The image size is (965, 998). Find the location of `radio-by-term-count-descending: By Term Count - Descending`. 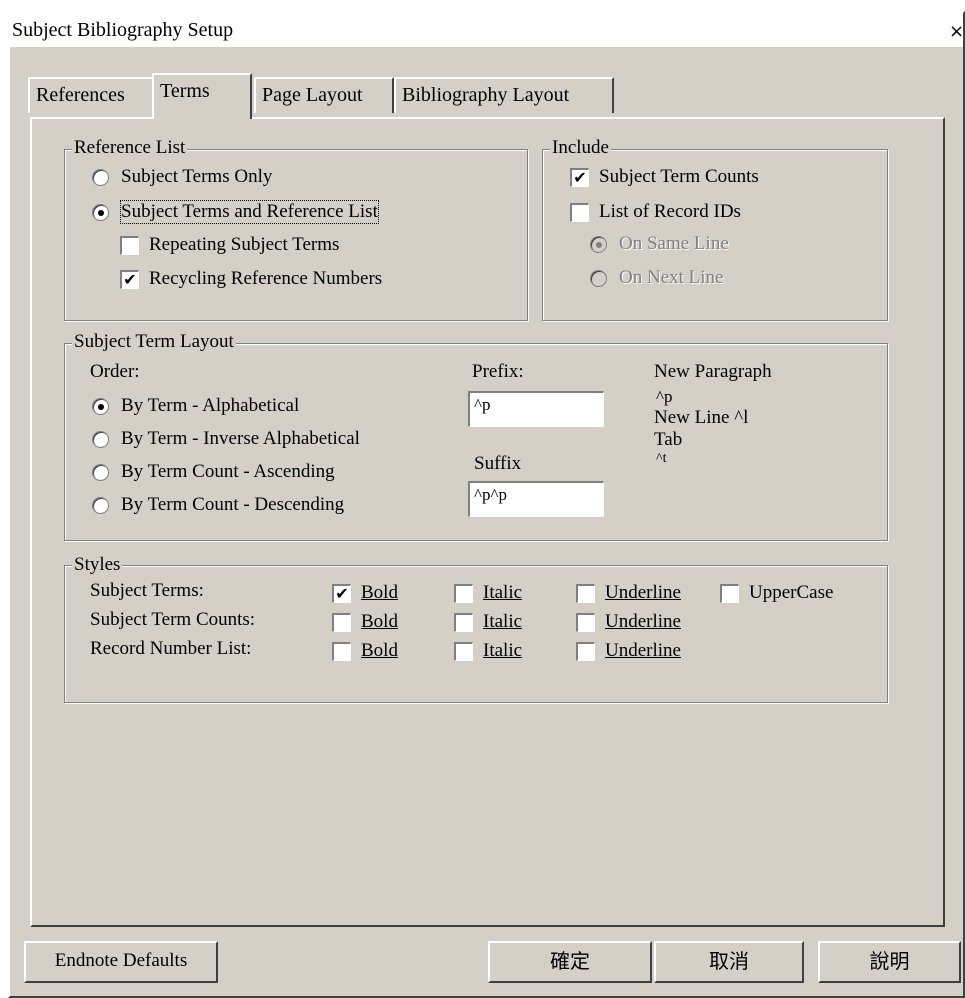

radio-by-term-count-descending: By Term Count - Descending is located at coordinates (218, 505).